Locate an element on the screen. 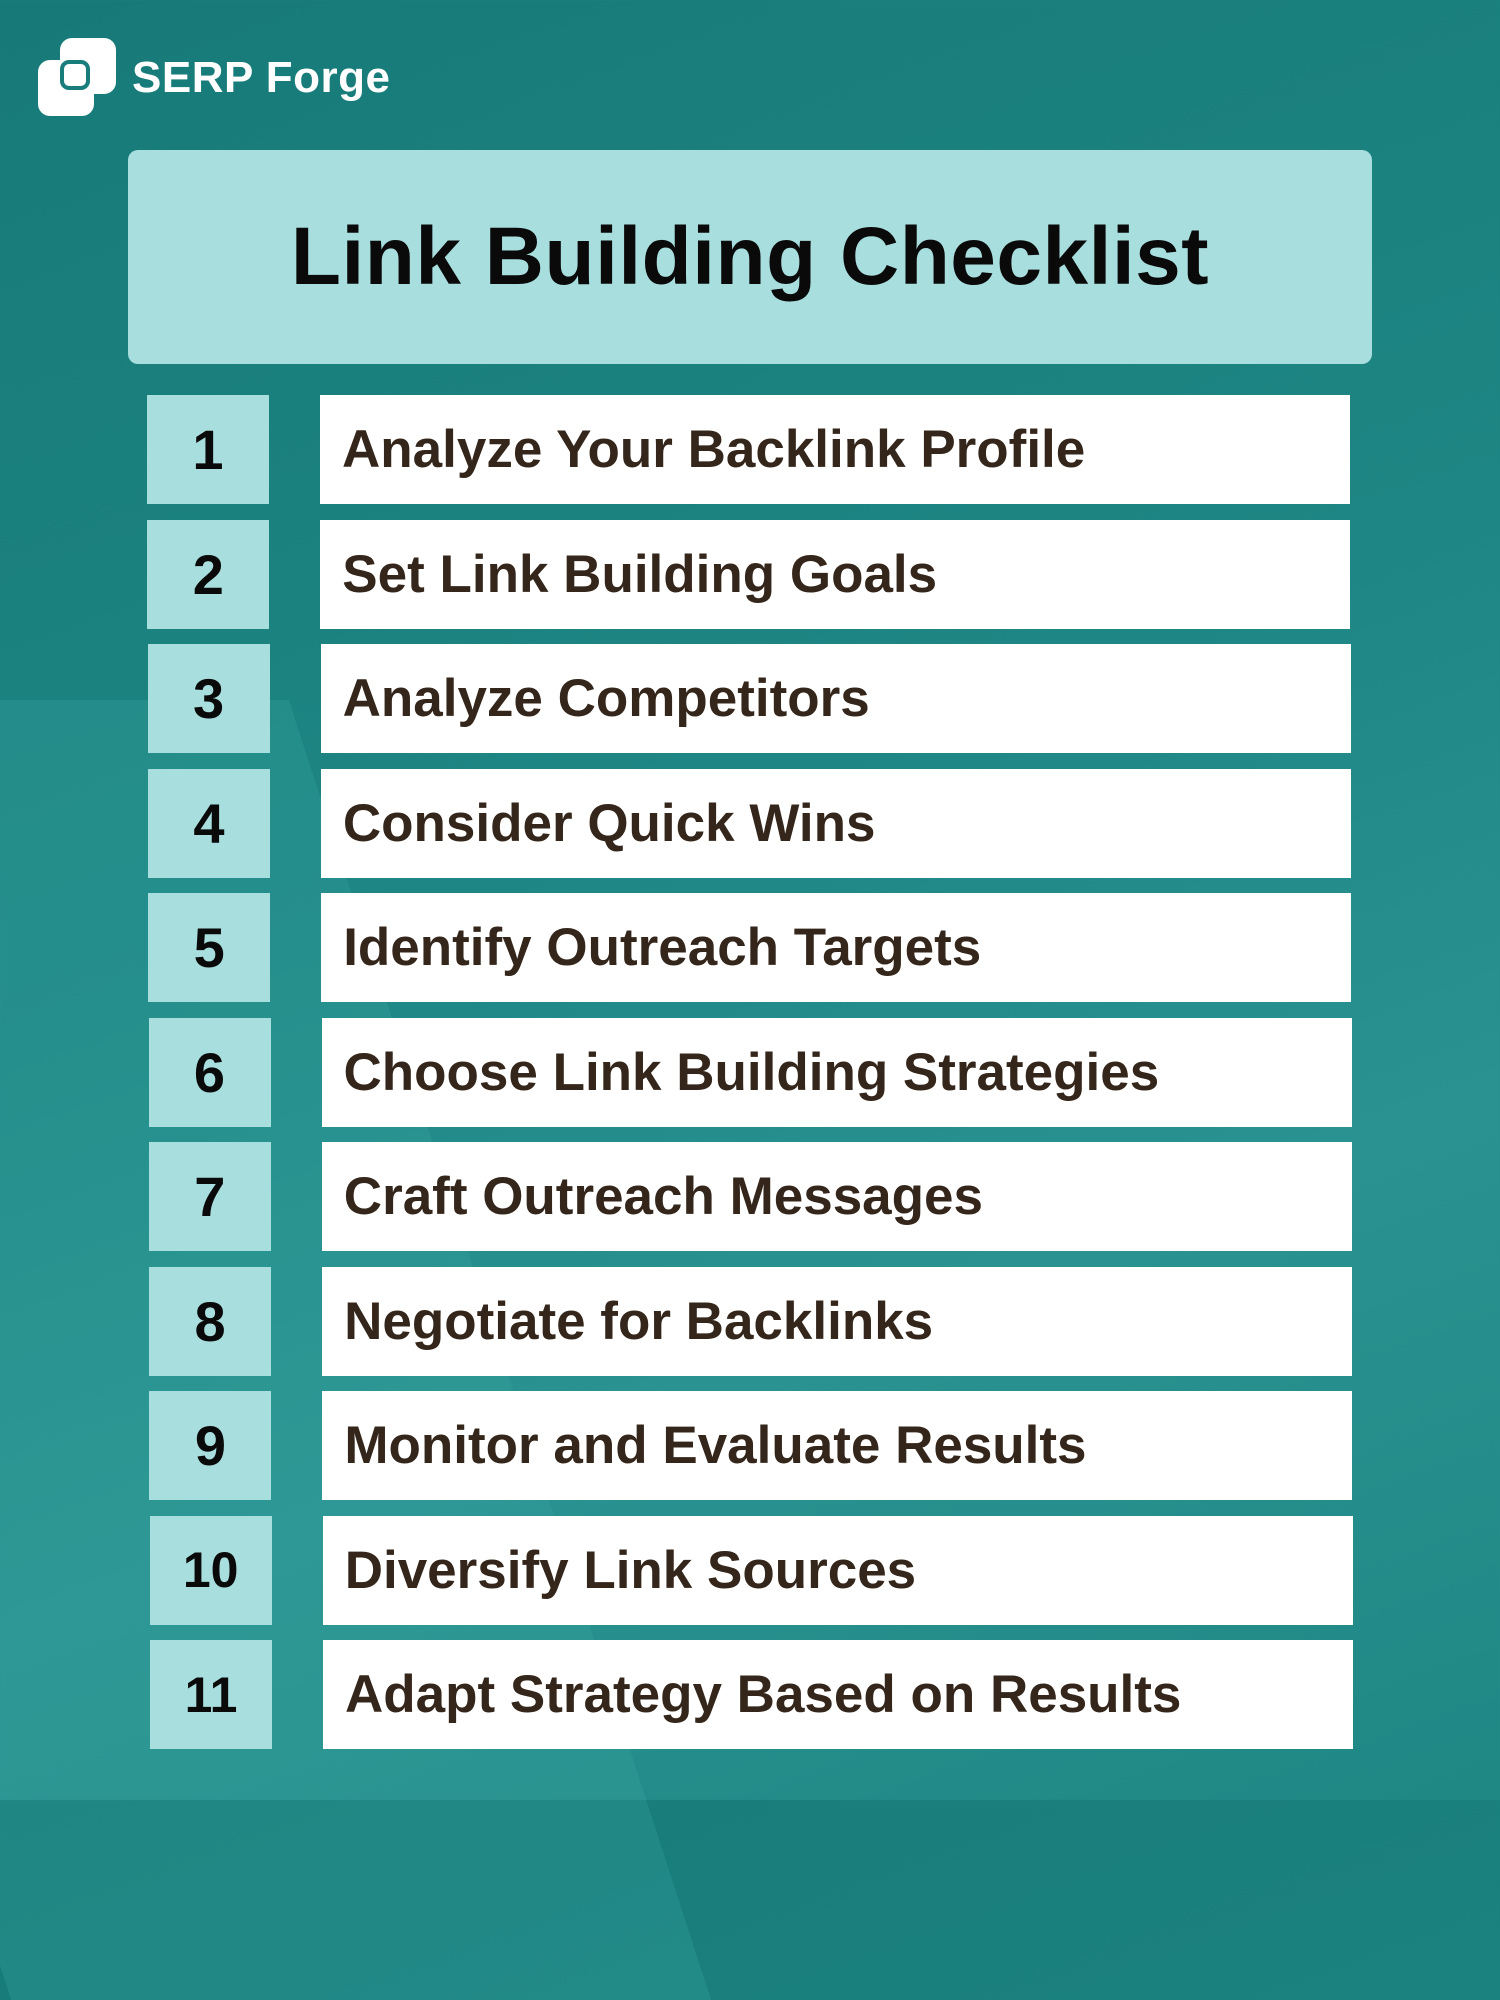  item-number: 2 is located at coordinates (208, 574).